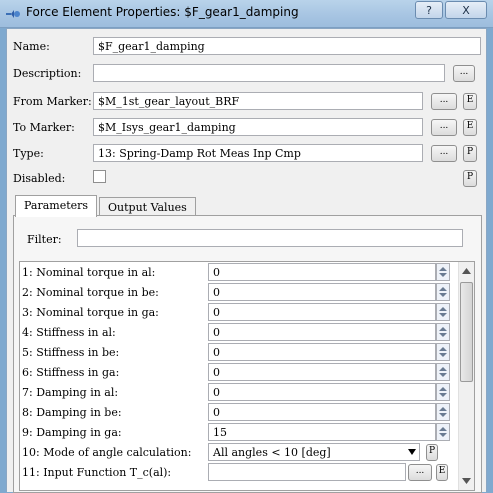 This screenshot has height=493, width=493. Describe the element at coordinates (466, 332) in the screenshot. I see `scrollbar-thumb` at that location.